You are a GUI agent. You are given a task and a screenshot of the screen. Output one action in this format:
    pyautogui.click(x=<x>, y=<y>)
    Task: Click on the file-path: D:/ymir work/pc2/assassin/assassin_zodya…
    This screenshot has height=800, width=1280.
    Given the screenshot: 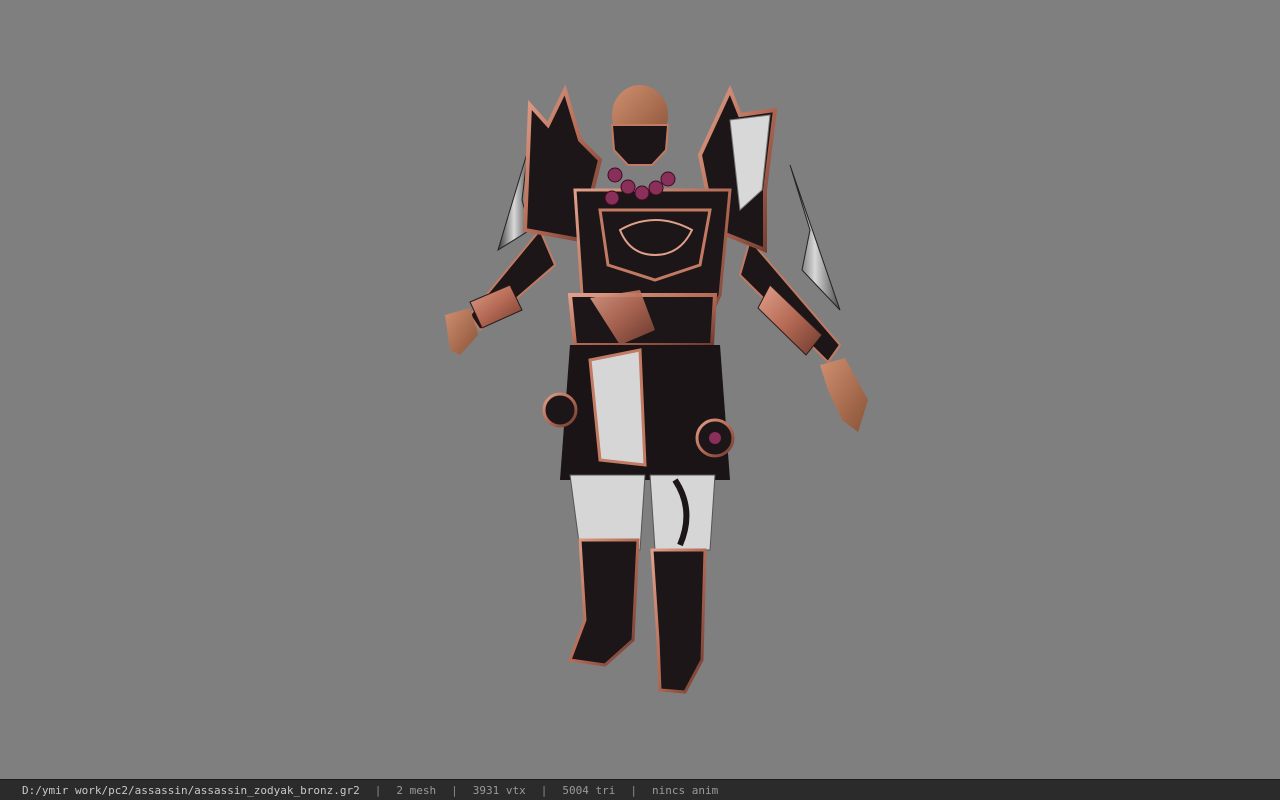 What is the action you would take?
    pyautogui.click(x=191, y=790)
    